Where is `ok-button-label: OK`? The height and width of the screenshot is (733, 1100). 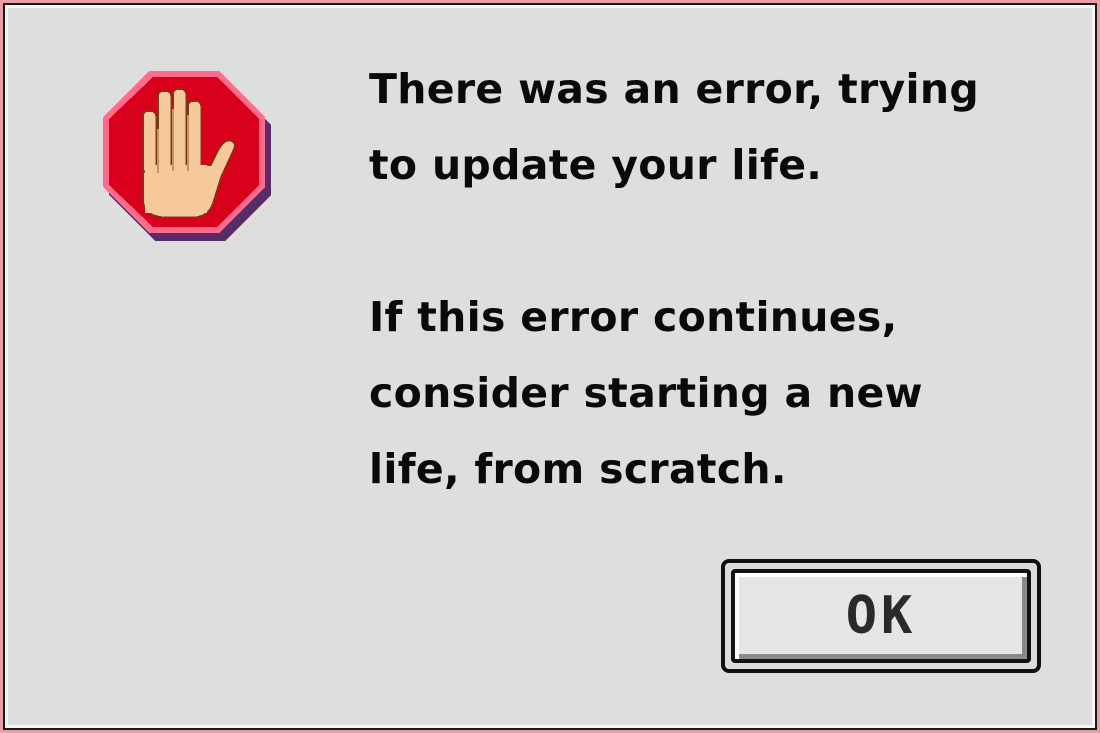
ok-button-label: OK is located at coordinates (881, 616).